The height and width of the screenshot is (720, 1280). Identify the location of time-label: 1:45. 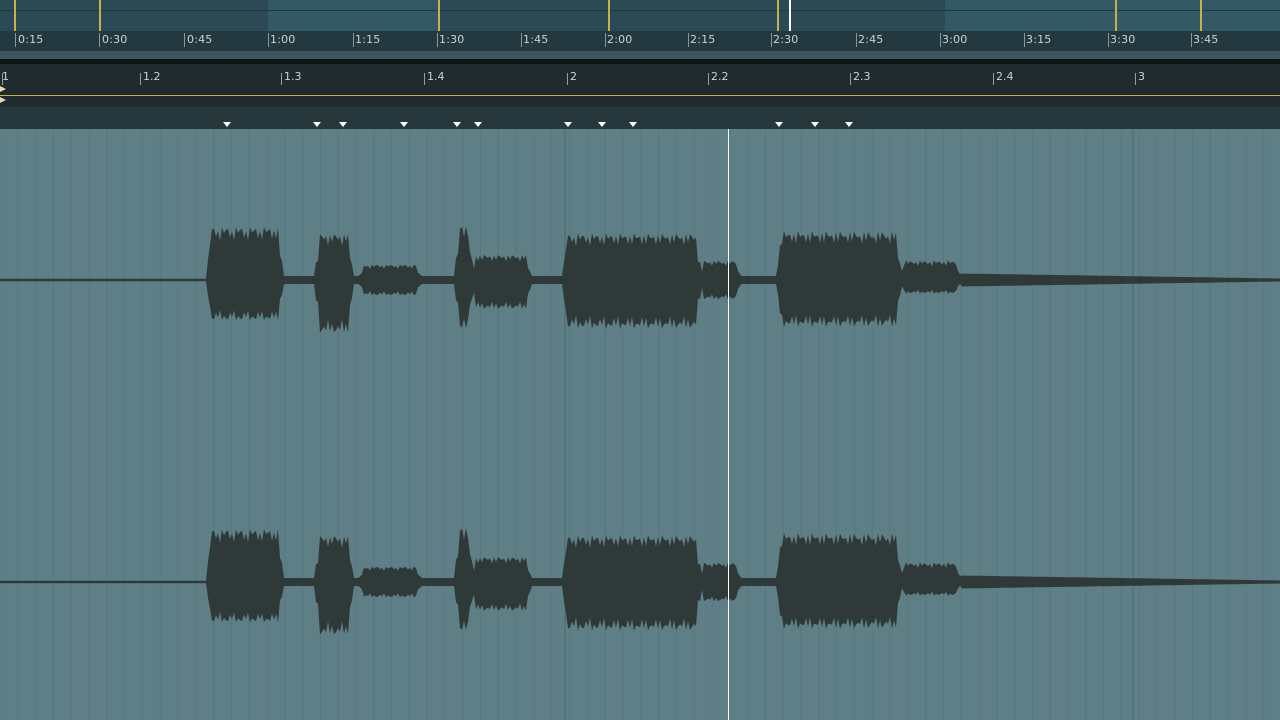
(536, 39).